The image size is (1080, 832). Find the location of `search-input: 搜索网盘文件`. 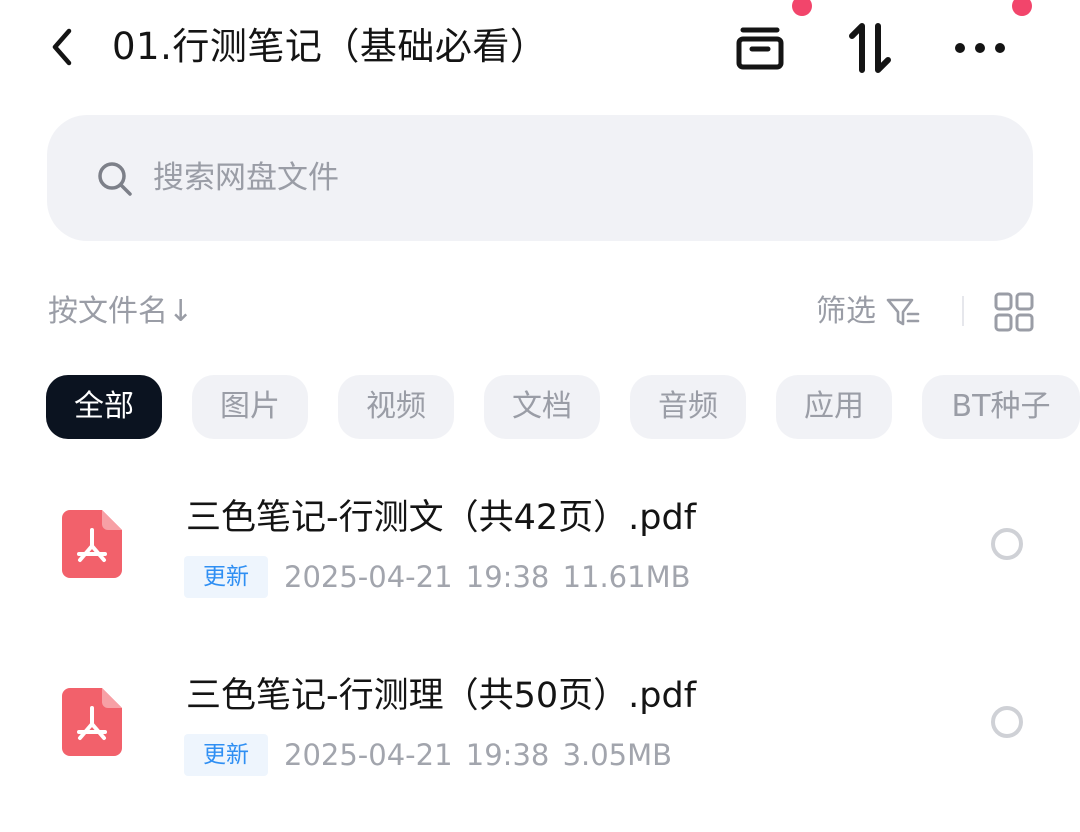

search-input: 搜索网盘文件 is located at coordinates (246, 178).